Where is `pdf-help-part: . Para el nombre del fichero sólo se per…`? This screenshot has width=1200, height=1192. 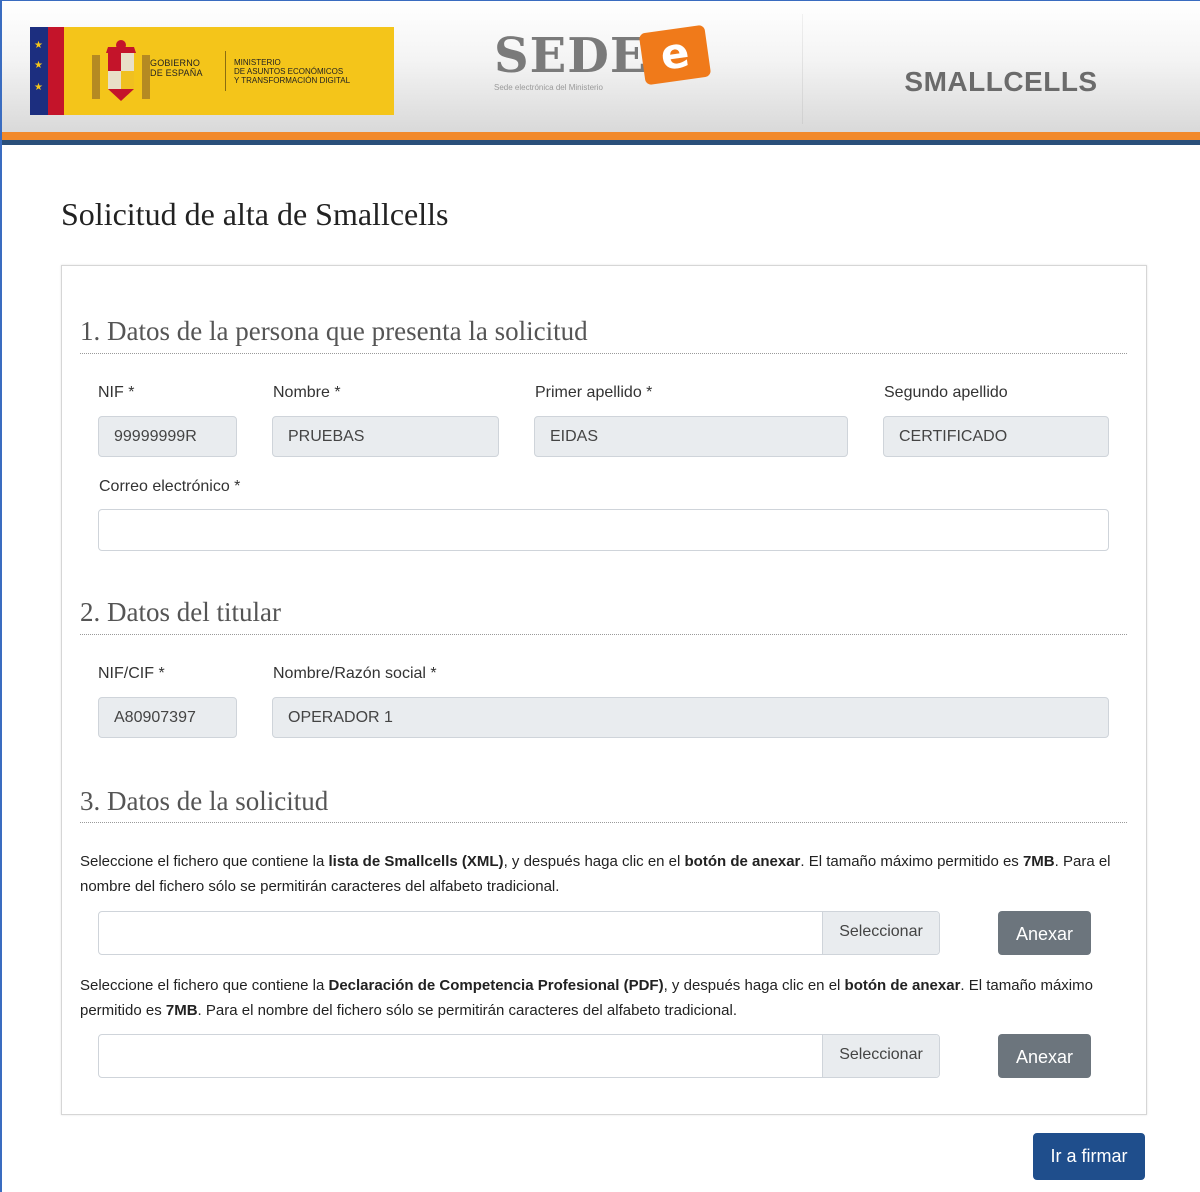
pdf-help-part: . Para el nombre del fichero sólo se per… is located at coordinates (467, 1010).